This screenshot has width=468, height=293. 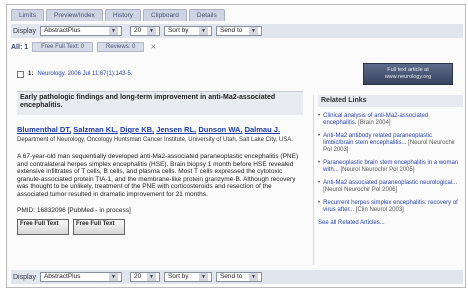 I want to click on related-link-source: [Neurol Neurochir Pol 2006], so click(x=360, y=190).